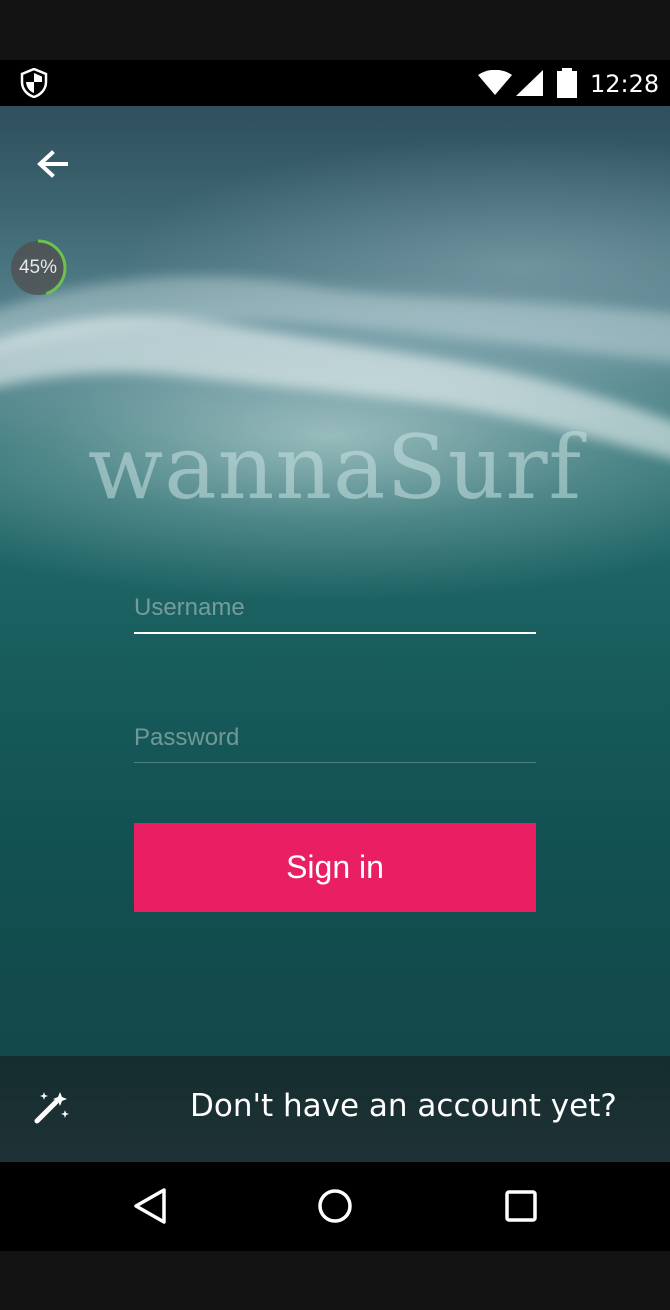 Image resolution: width=670 pixels, height=1310 pixels. Describe the element at coordinates (335, 467) in the screenshot. I see `app-logo: wannaSurf` at that location.